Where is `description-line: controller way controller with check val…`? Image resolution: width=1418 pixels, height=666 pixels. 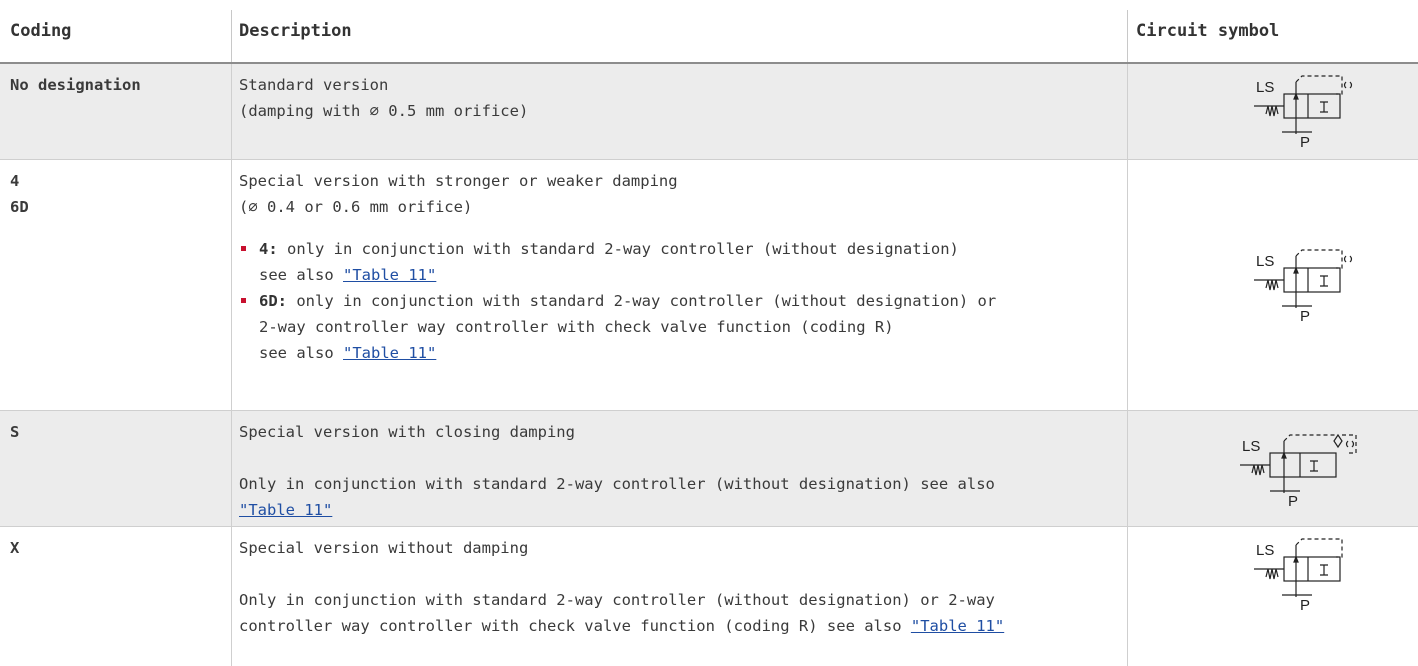 description-line: controller way controller with check val… is located at coordinates (679, 626).